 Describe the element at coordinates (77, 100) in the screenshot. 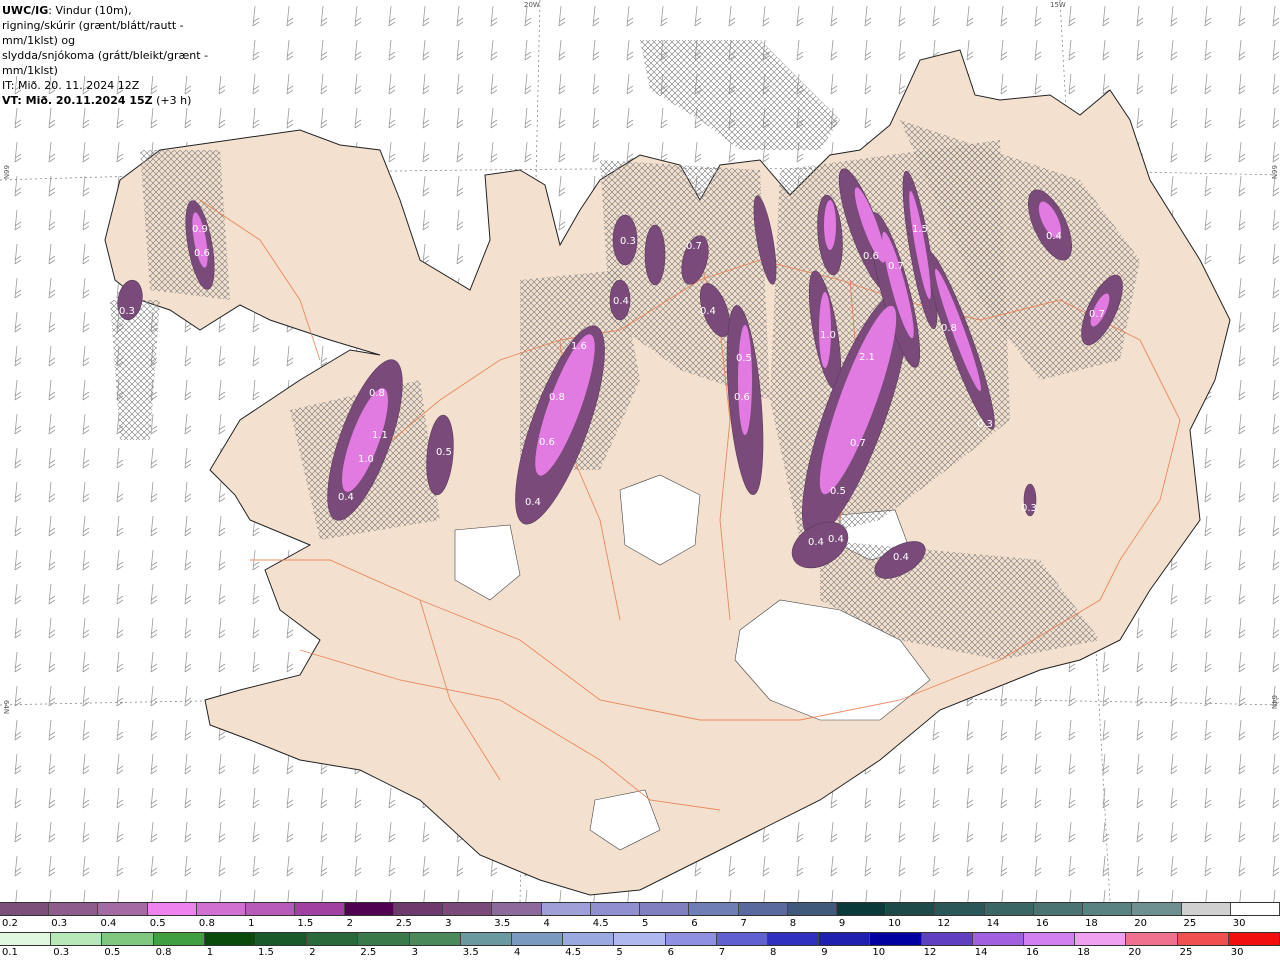

I see `valid-time: VT: Mið. 20.11.2024 15Z` at that location.